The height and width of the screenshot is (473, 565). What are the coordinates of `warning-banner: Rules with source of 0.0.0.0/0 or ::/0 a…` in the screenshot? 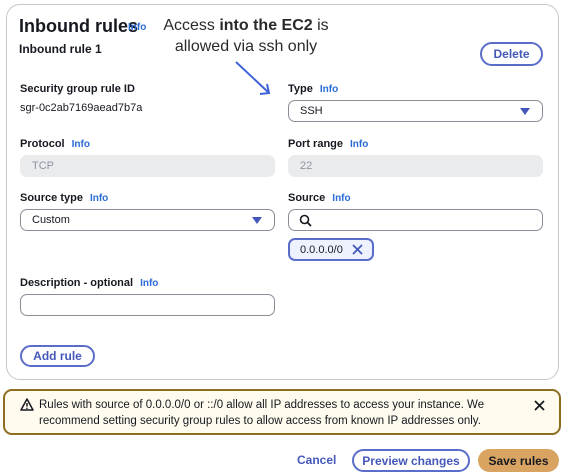 It's located at (282, 412).